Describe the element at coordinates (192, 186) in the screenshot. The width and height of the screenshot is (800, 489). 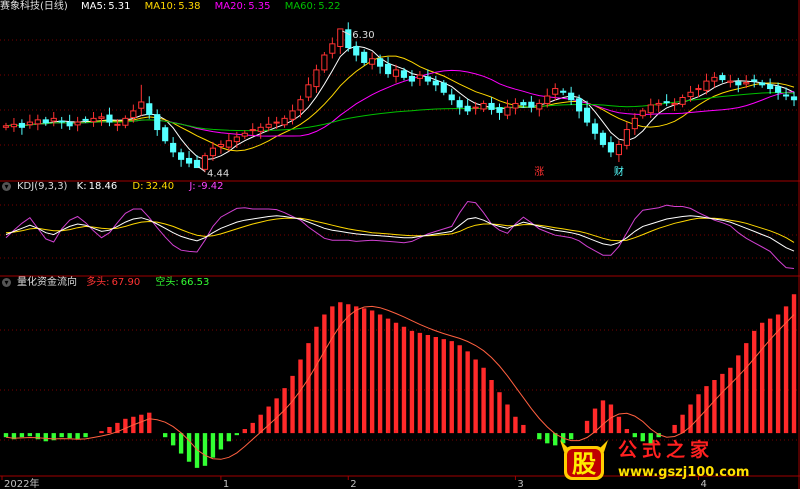
I see `kdj-j-label: J:` at that location.